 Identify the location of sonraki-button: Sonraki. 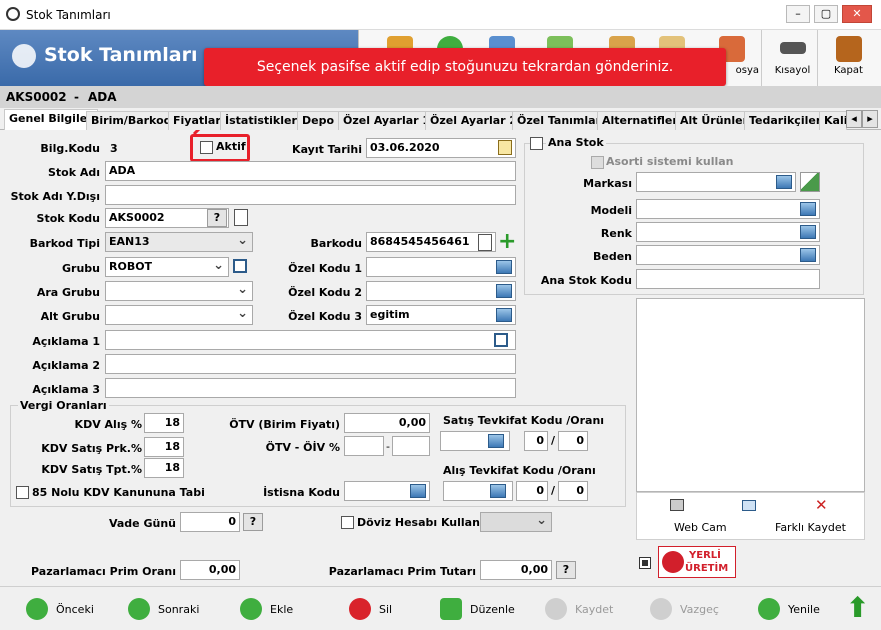
(163, 609).